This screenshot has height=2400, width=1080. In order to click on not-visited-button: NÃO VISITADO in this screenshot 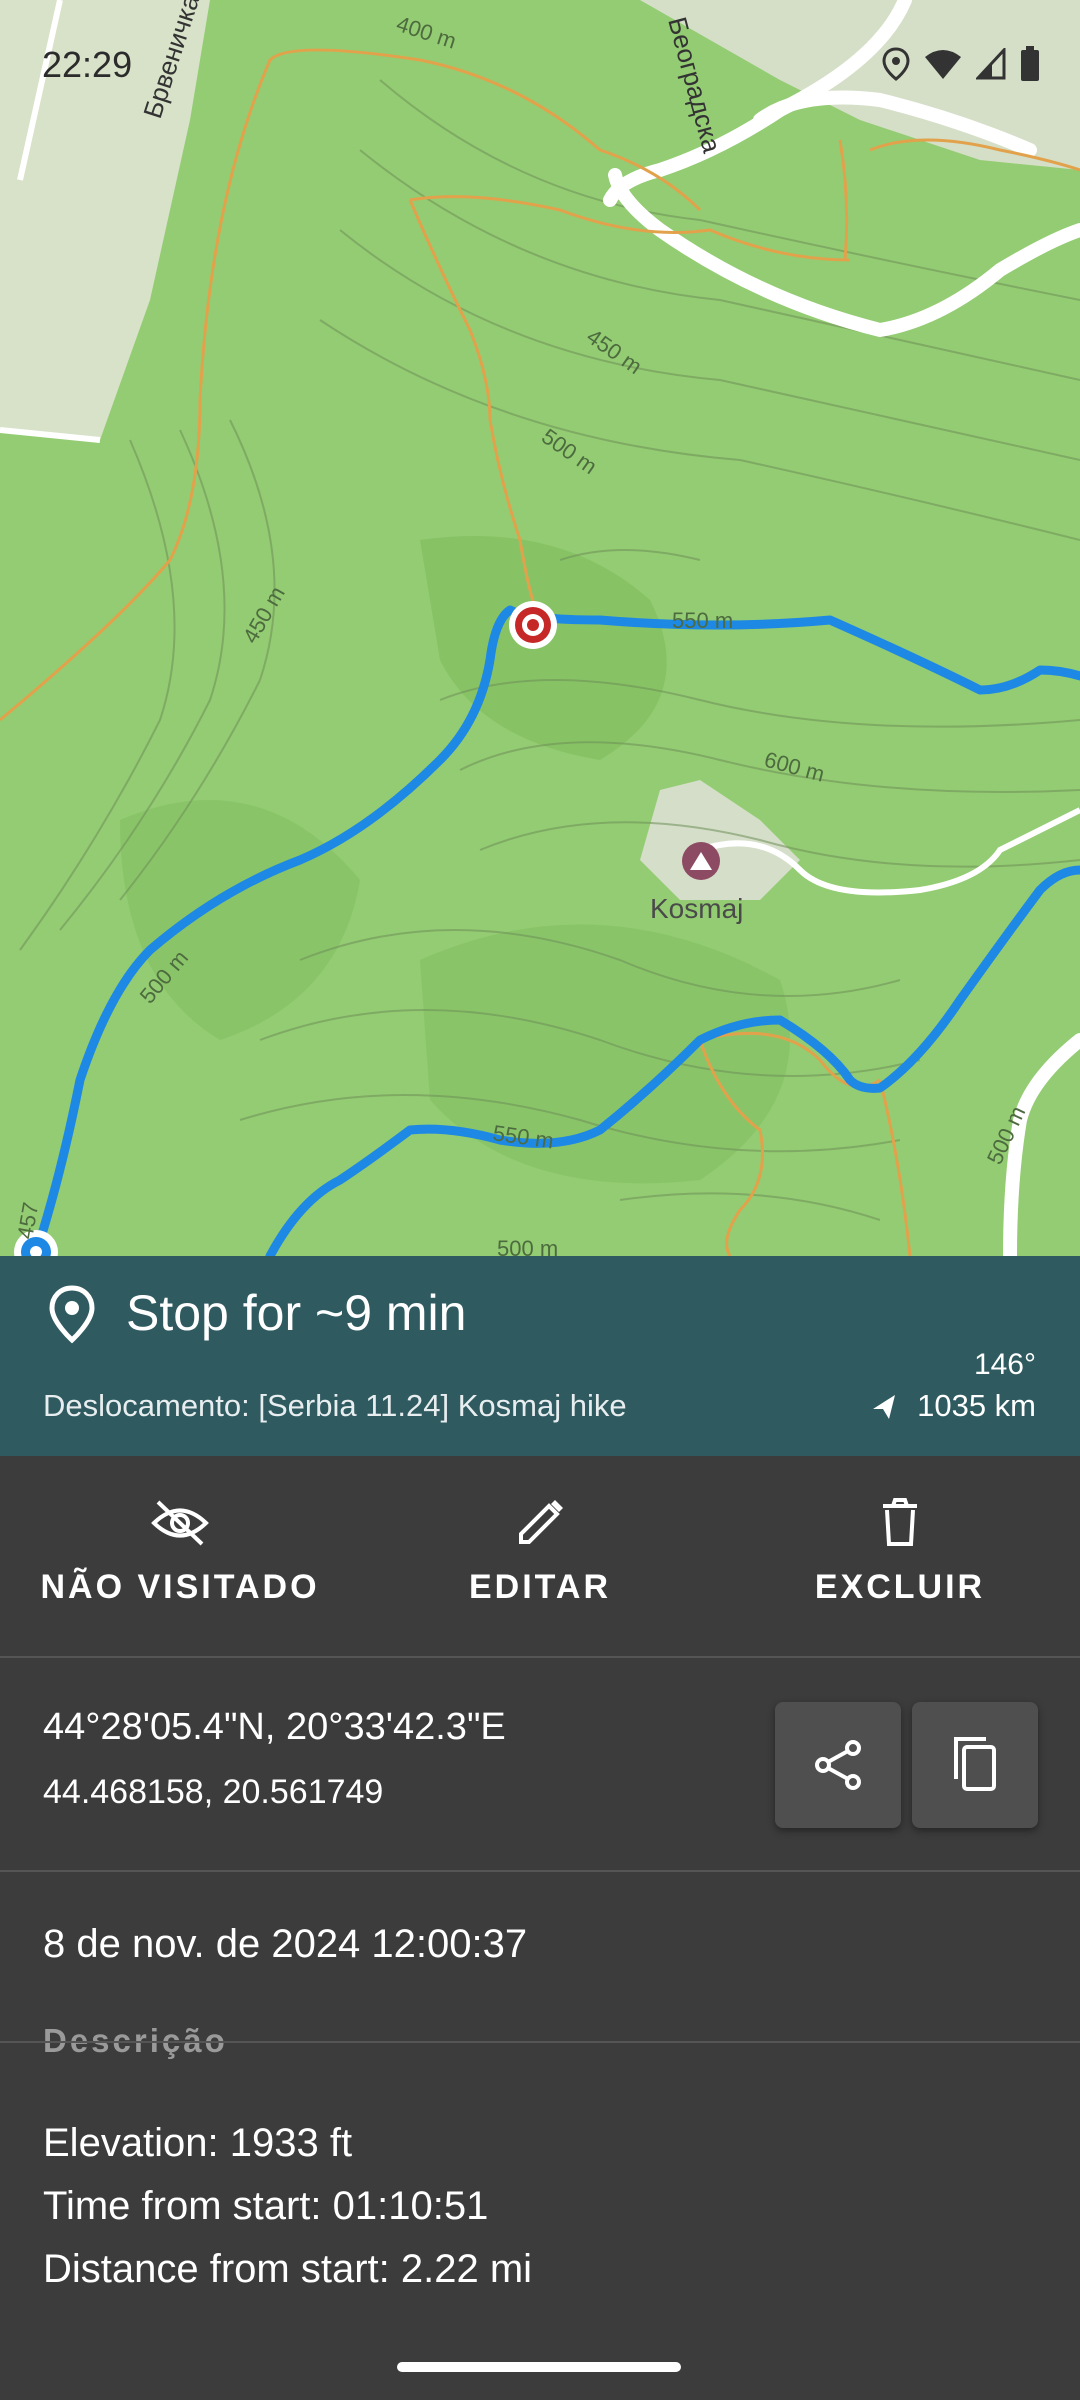, I will do `click(180, 1556)`.